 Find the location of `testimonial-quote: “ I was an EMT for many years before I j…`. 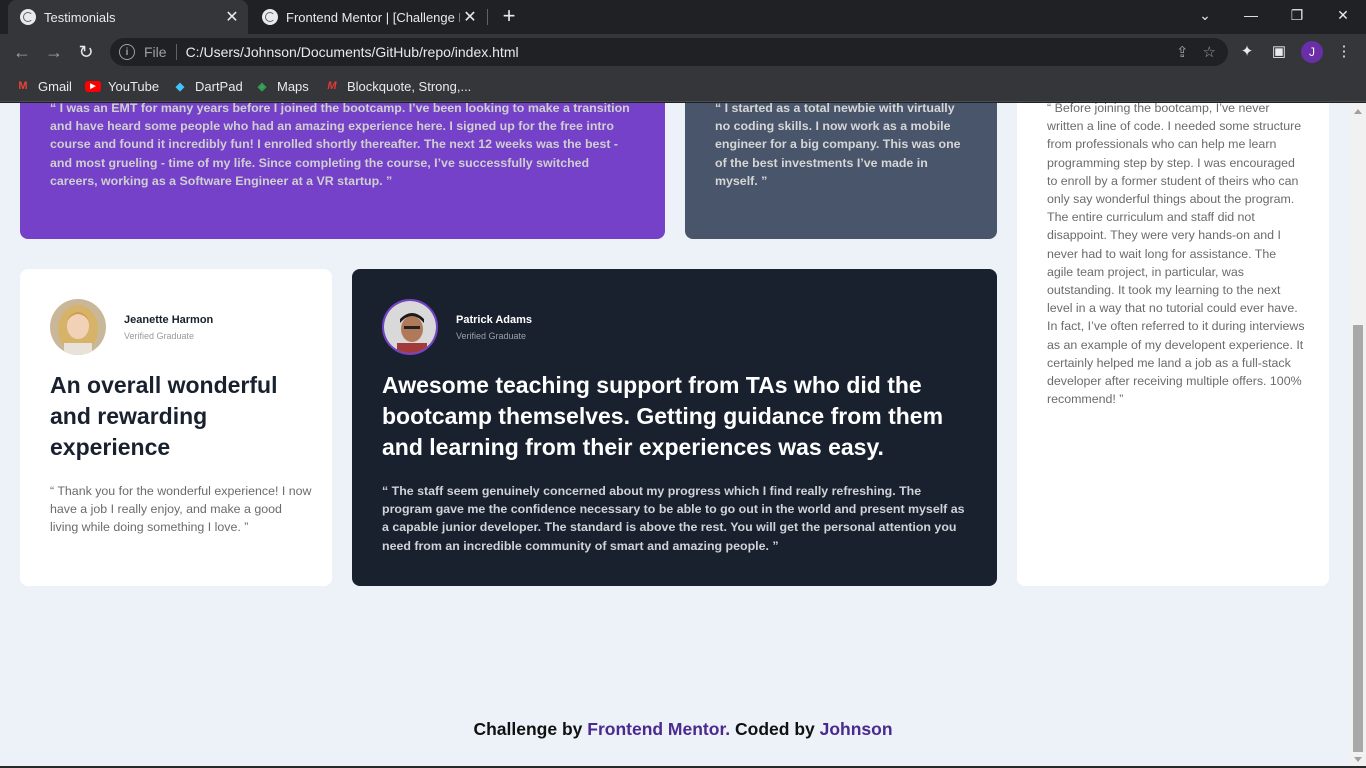

testimonial-quote: “ I was an EMT for many years before I j… is located at coordinates (340, 145).